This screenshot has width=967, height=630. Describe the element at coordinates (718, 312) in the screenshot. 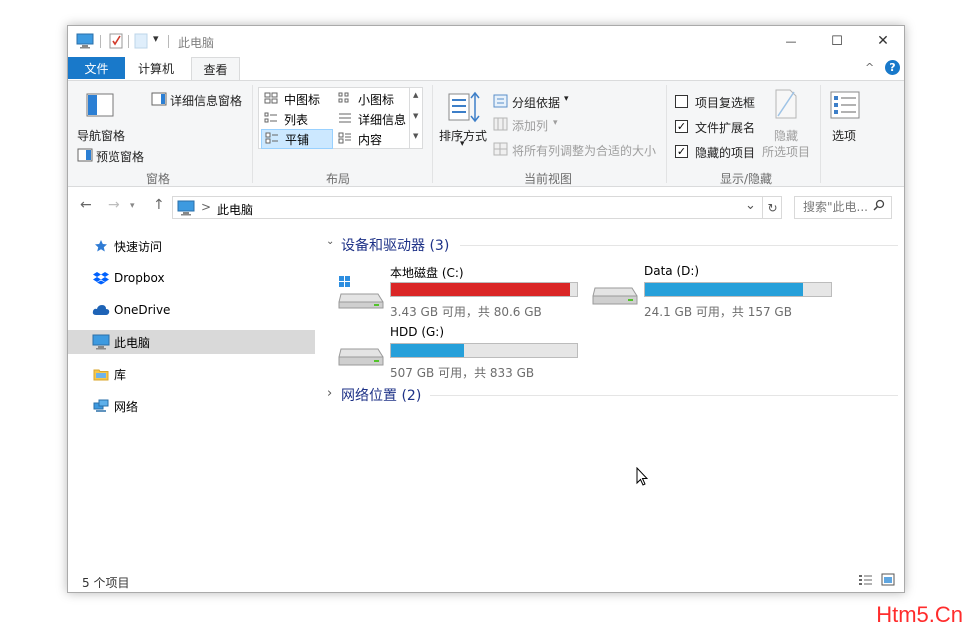

I see `drive-free-space: 24.1 GB 可用，共 157 GB` at that location.